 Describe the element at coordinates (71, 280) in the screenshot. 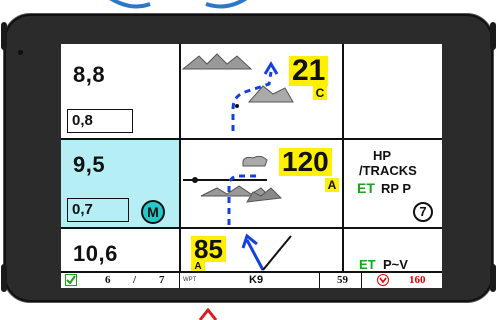

I see `checkbox-icon` at that location.